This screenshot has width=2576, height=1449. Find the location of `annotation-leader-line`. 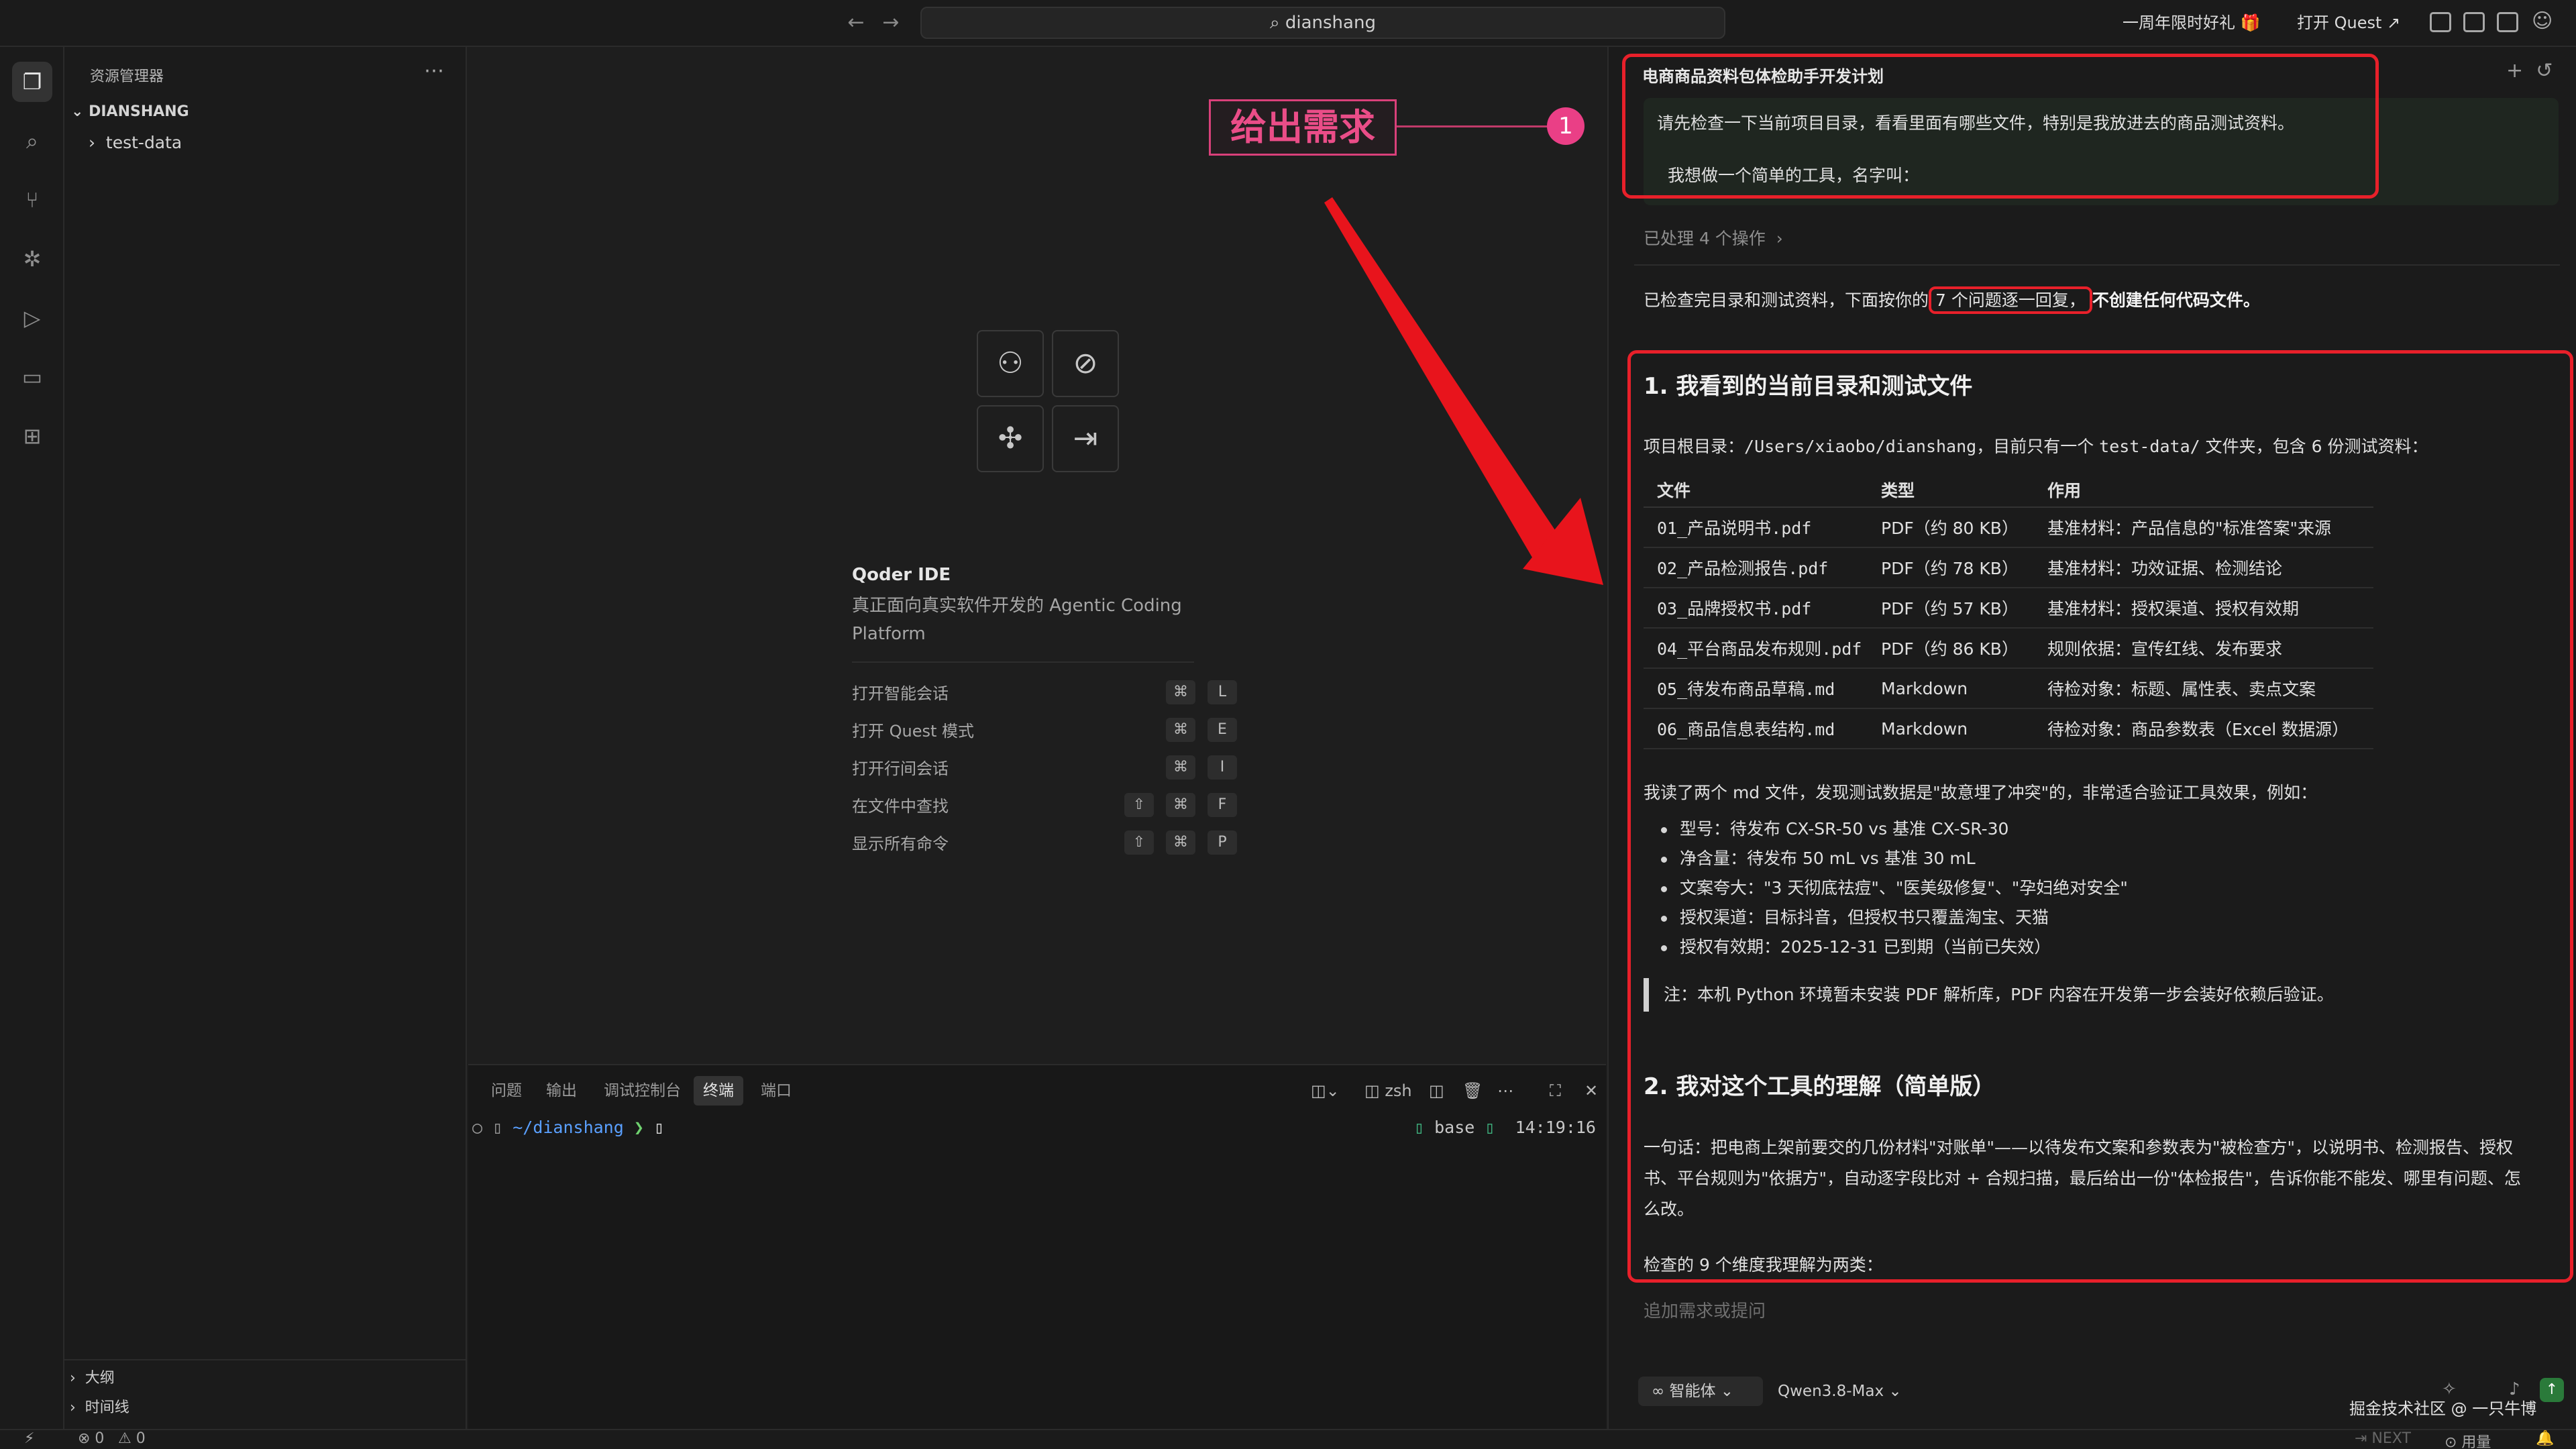

annotation-leader-line is located at coordinates (1473, 126).